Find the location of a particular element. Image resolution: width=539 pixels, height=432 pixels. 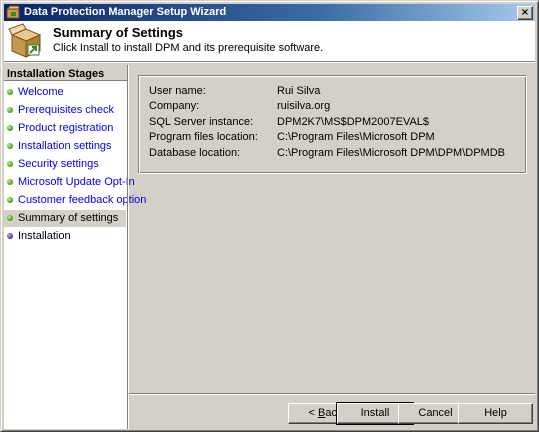

install-label: Install is located at coordinates (375, 413).